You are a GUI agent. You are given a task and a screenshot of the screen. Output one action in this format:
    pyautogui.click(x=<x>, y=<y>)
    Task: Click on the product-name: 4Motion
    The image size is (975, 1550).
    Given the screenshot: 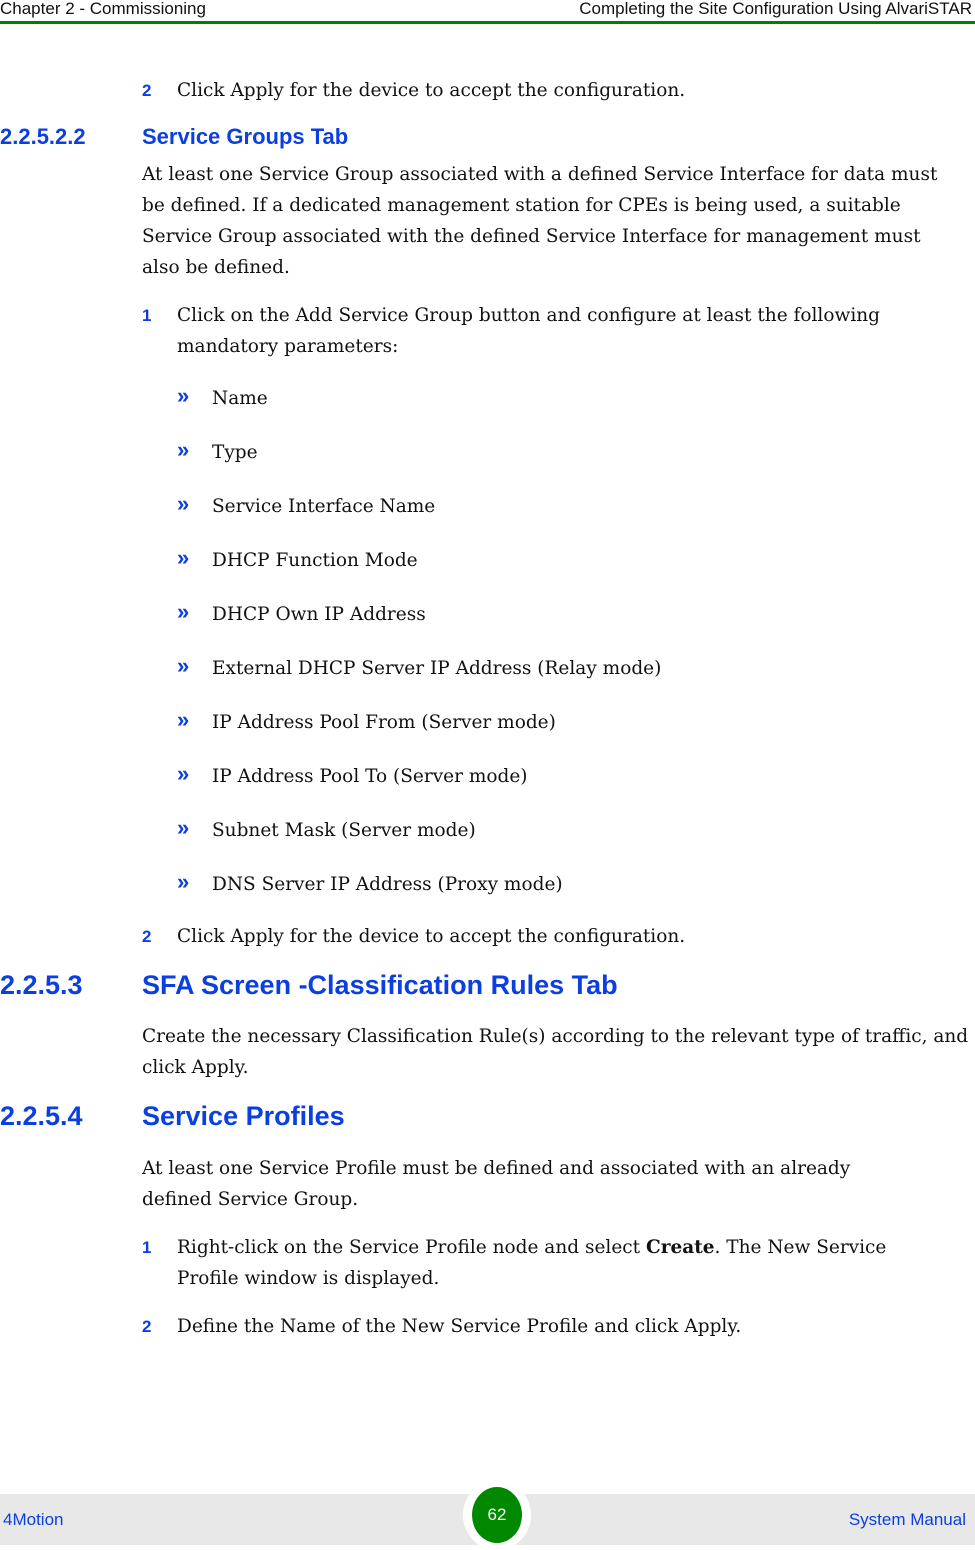 What is the action you would take?
    pyautogui.click(x=33, y=1519)
    